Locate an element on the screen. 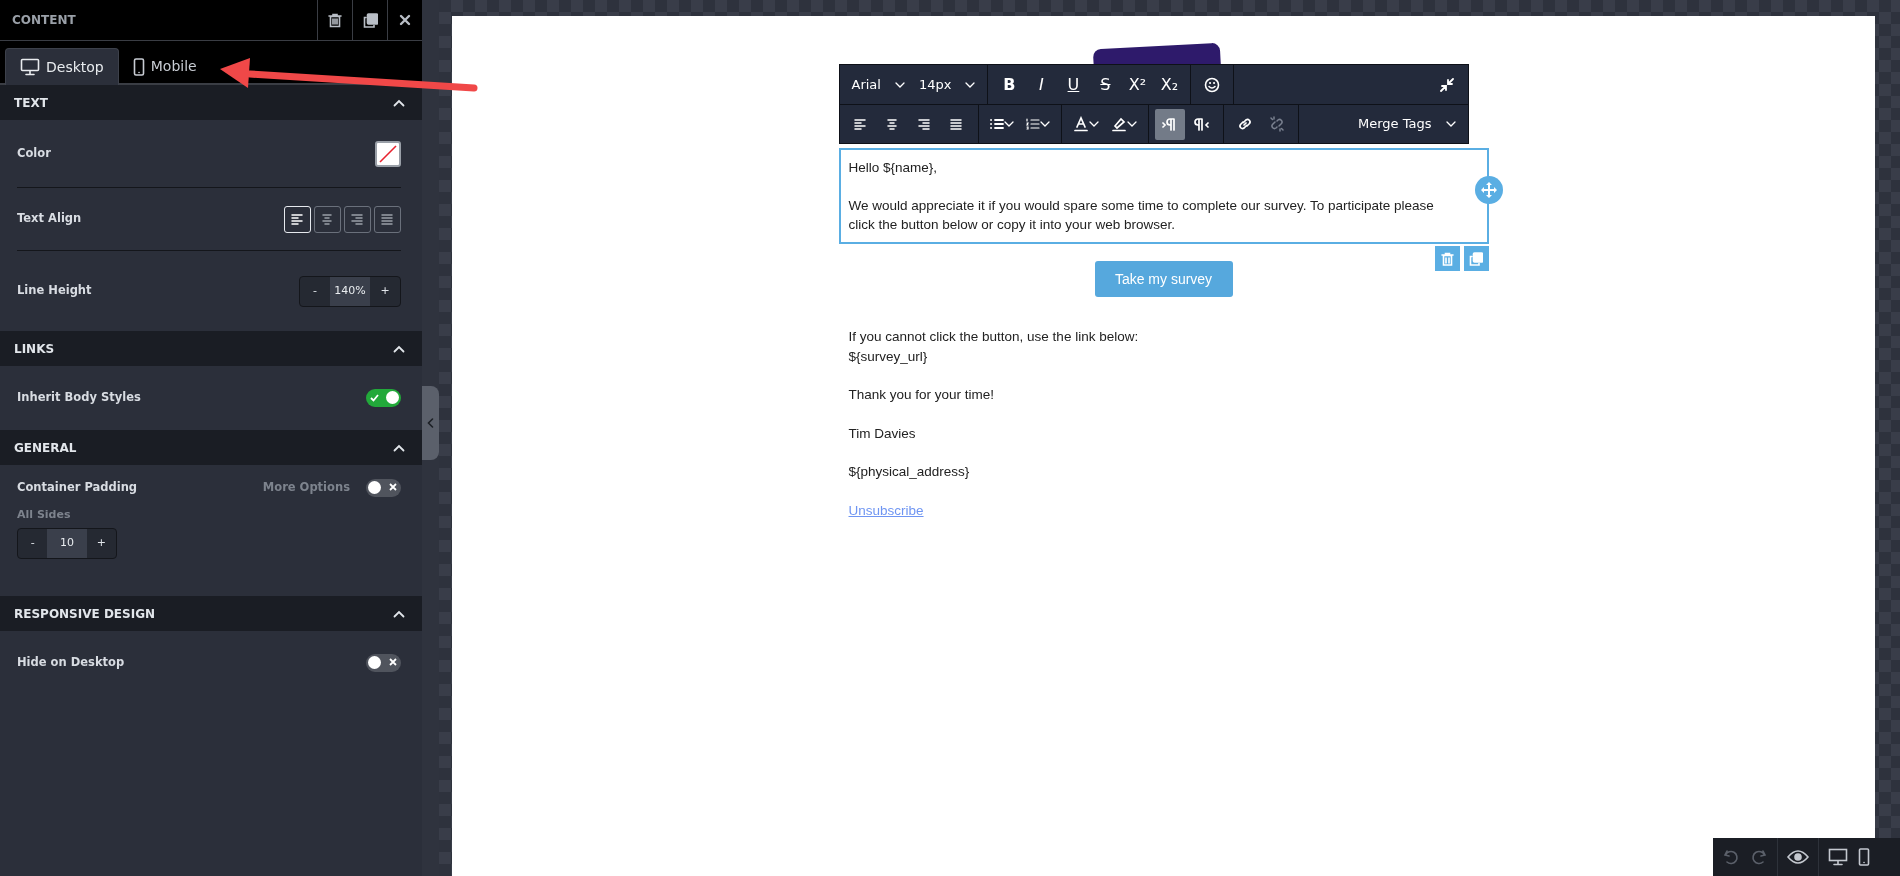  numbered-list-icon is located at coordinates (1032, 124).